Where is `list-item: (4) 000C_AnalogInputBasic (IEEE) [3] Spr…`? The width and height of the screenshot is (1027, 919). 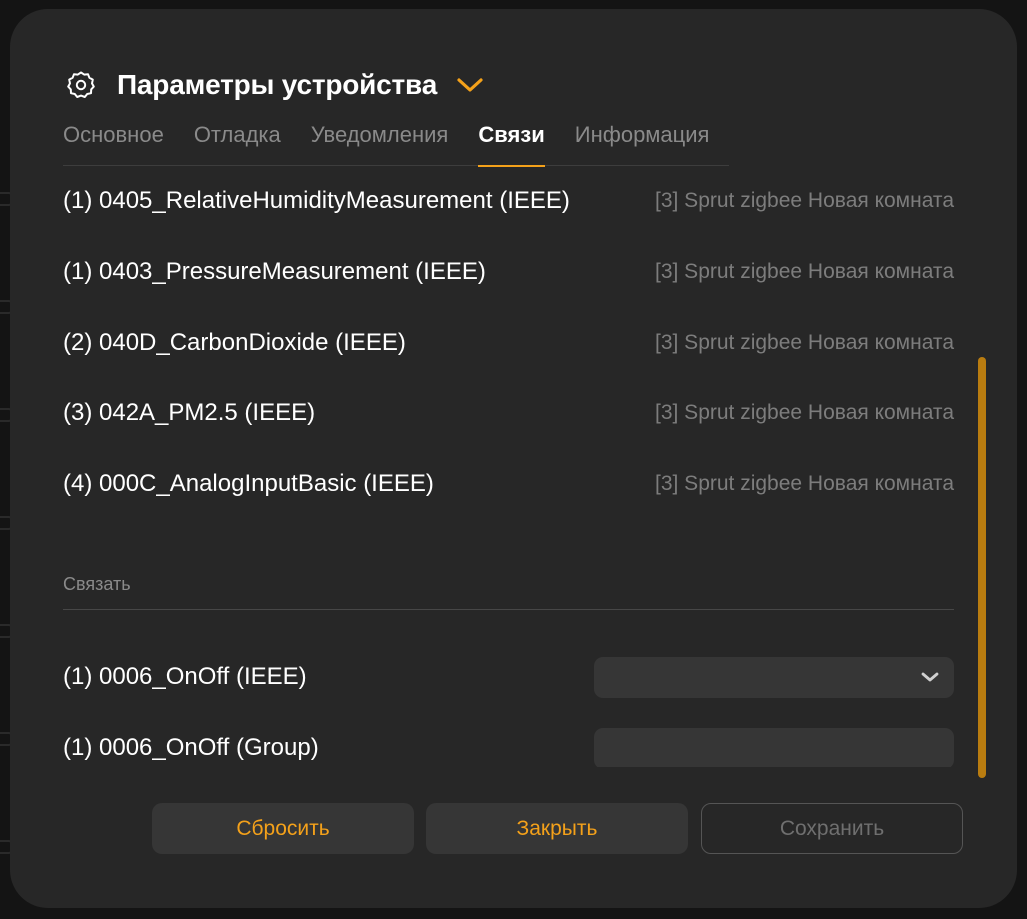
list-item: (4) 000C_AnalogInputBasic (IEEE) [3] Spr… is located at coordinates (508, 484).